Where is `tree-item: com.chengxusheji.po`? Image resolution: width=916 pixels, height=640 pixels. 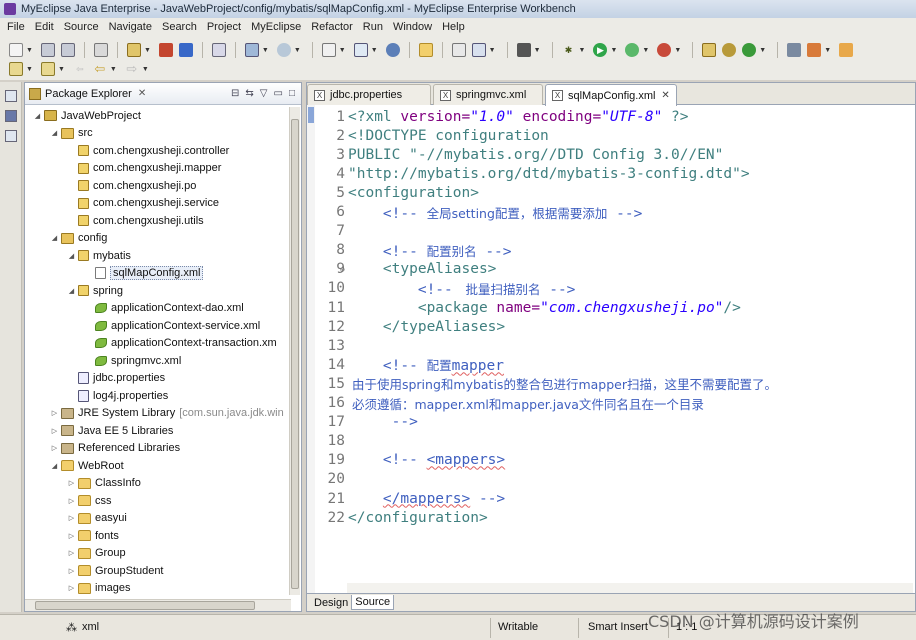 tree-item: com.chengxusheji.po is located at coordinates (131, 185).